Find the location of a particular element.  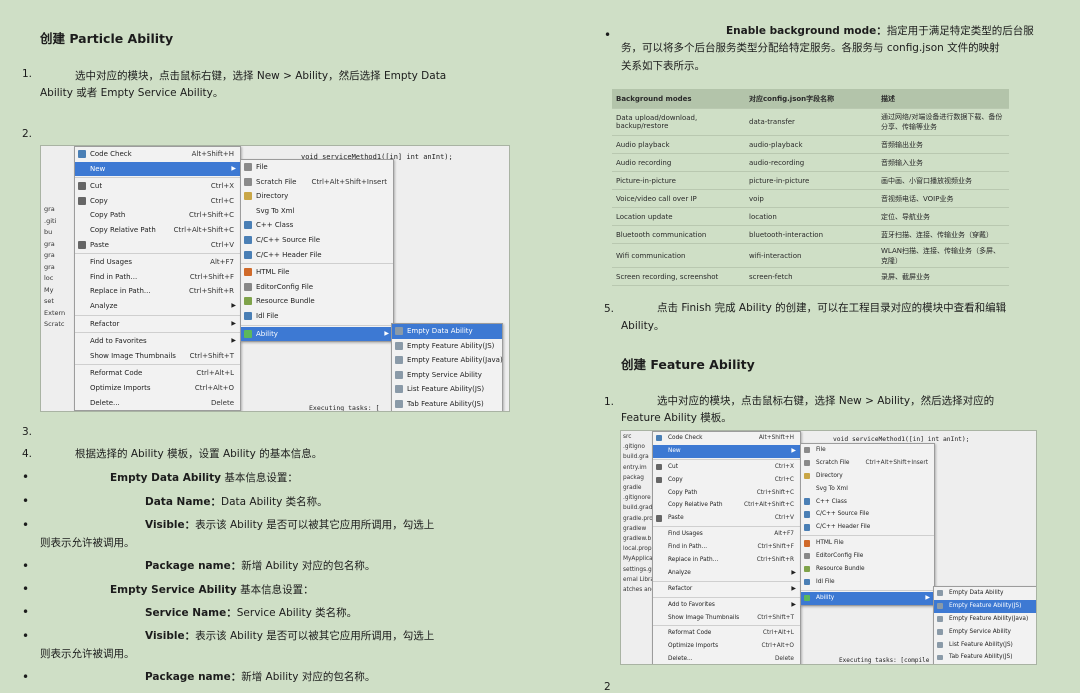

tree-item: Extern is located at coordinates (54, 314).